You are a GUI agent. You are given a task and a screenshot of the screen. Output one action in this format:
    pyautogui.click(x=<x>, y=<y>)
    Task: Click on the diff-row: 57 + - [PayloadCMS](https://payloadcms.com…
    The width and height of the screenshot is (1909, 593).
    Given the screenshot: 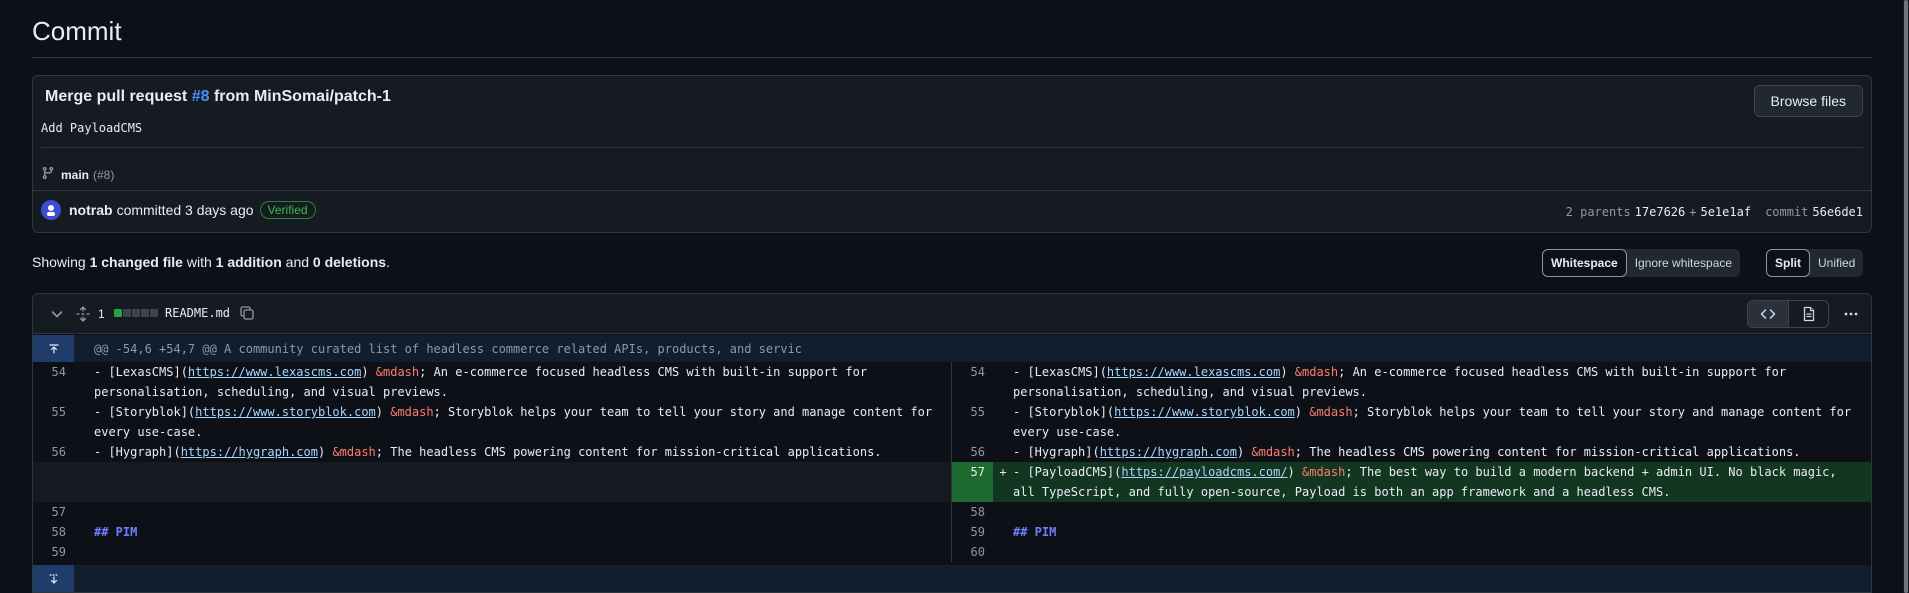 What is the action you would take?
    pyautogui.click(x=952, y=482)
    